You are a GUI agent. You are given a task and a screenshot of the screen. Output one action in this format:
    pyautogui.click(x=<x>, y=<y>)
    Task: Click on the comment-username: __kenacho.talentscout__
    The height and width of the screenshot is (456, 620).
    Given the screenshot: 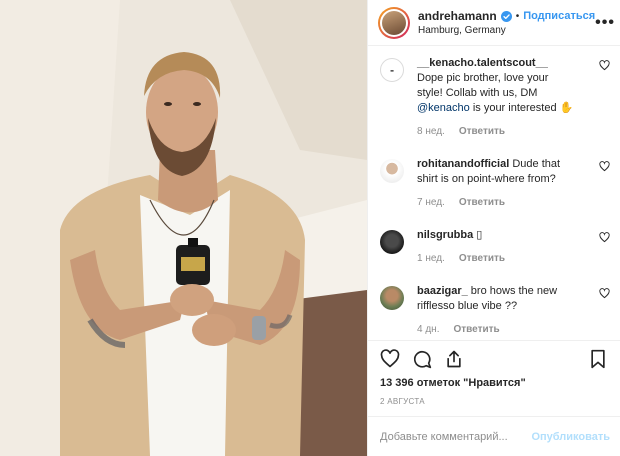 What is the action you would take?
    pyautogui.click(x=482, y=63)
    